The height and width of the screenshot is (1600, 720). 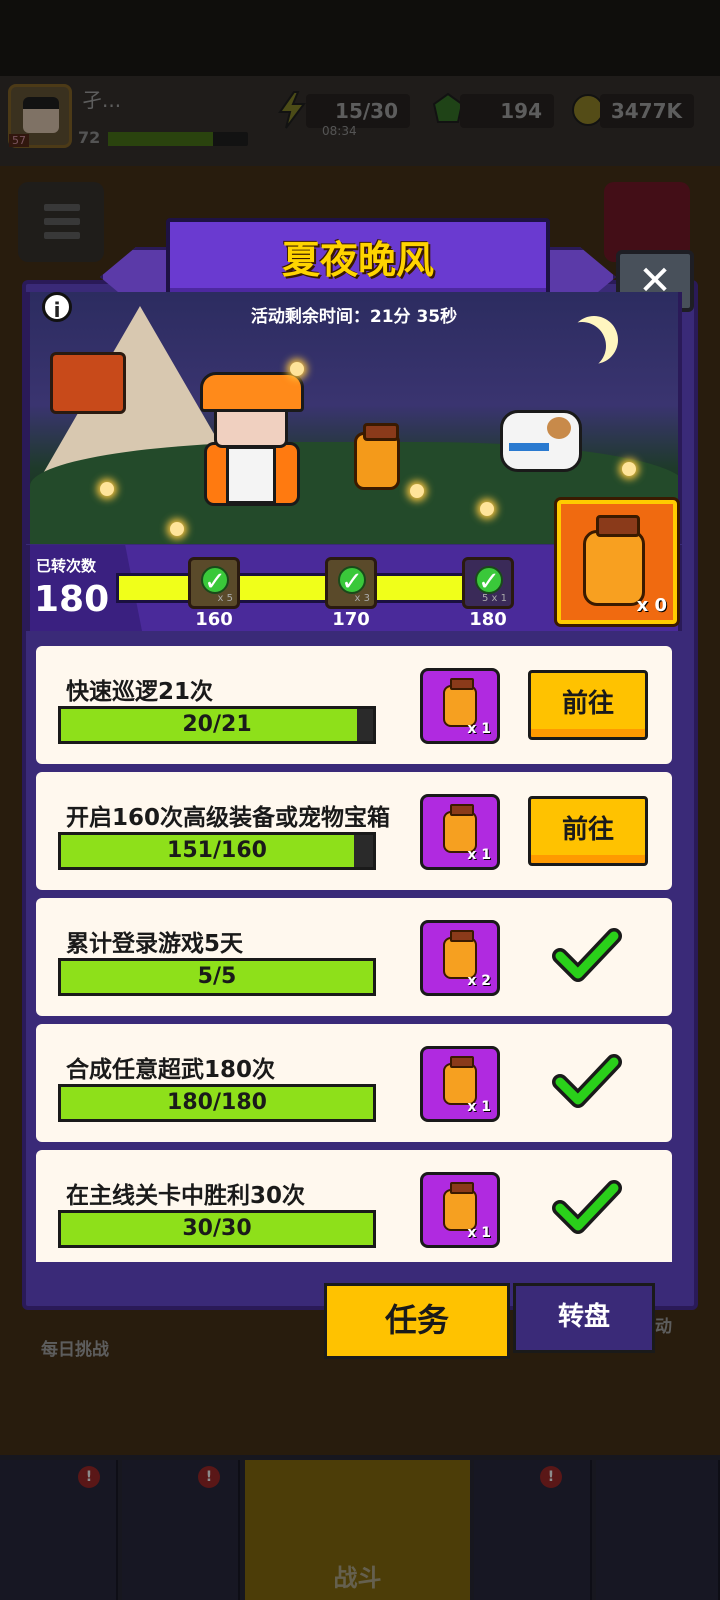 What do you see at coordinates (354, 1083) in the screenshot?
I see `task-row: 合成任意超武180次 180/180 x 1` at bounding box center [354, 1083].